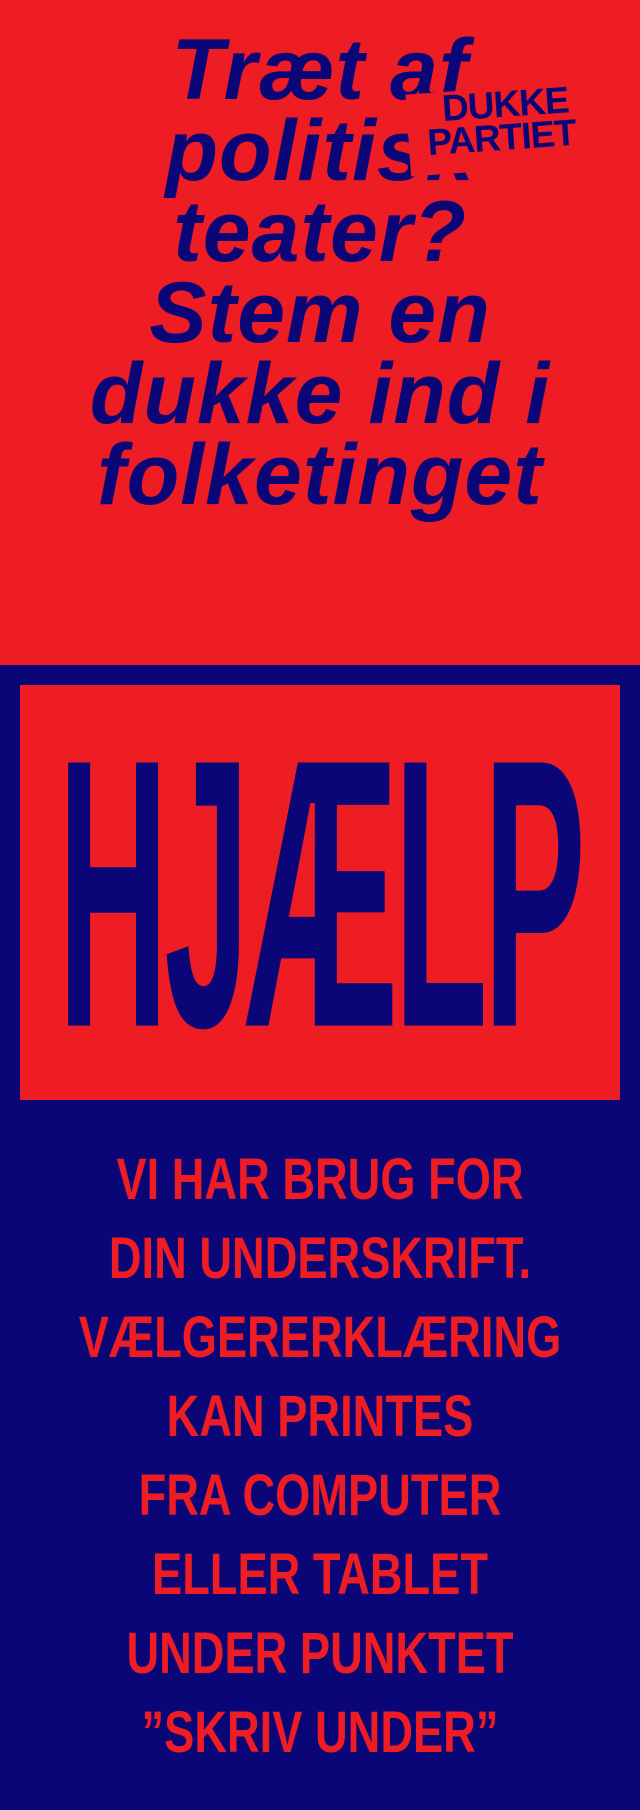 The height and width of the screenshot is (1810, 640). Describe the element at coordinates (320, 394) in the screenshot. I see `headline-line: dukke ind i` at that location.